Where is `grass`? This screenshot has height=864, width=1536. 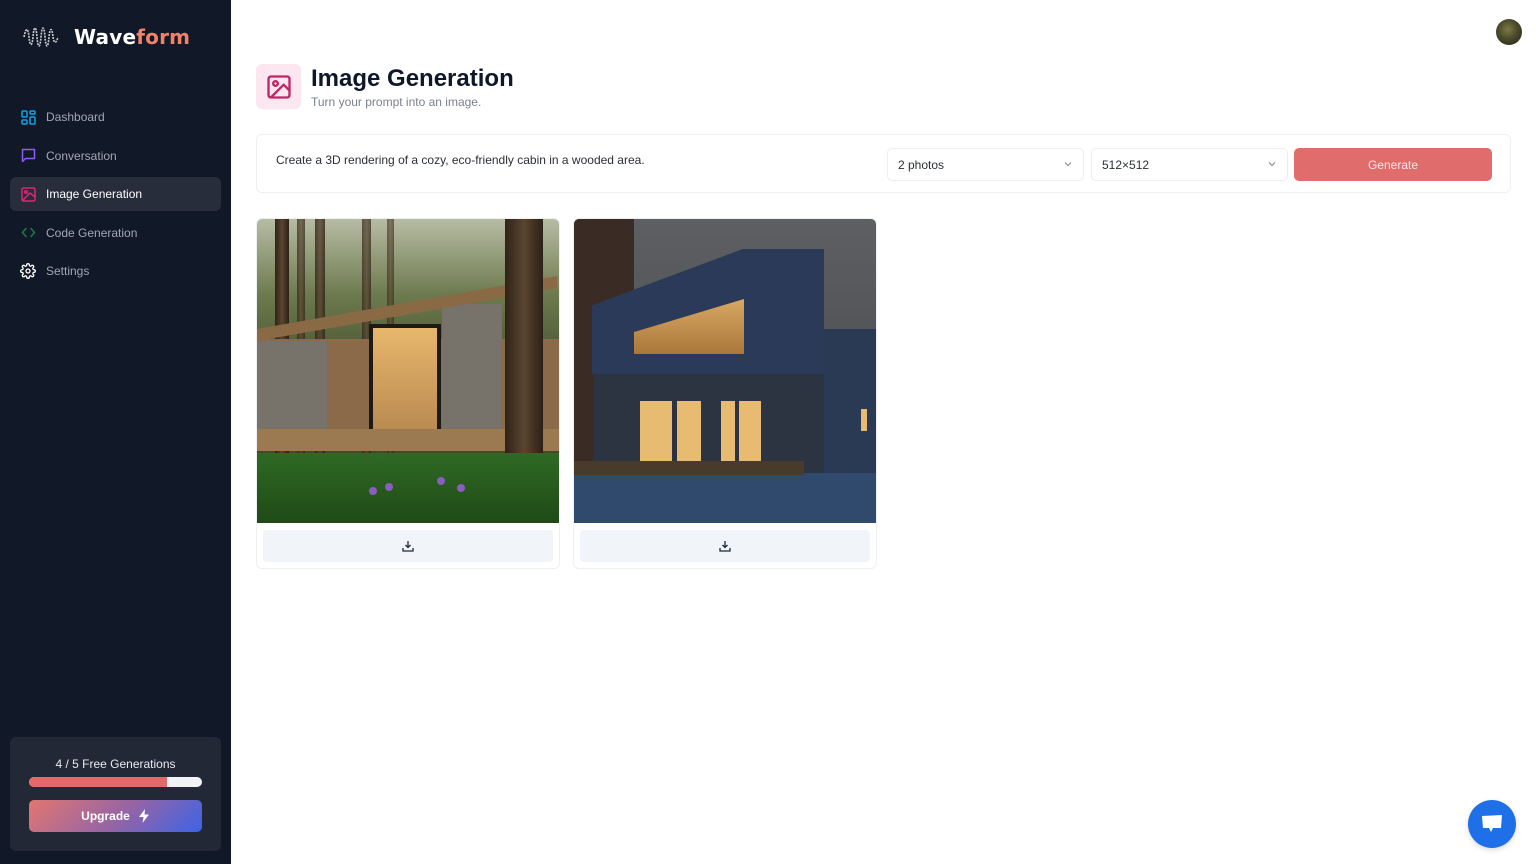
grass is located at coordinates (408, 488).